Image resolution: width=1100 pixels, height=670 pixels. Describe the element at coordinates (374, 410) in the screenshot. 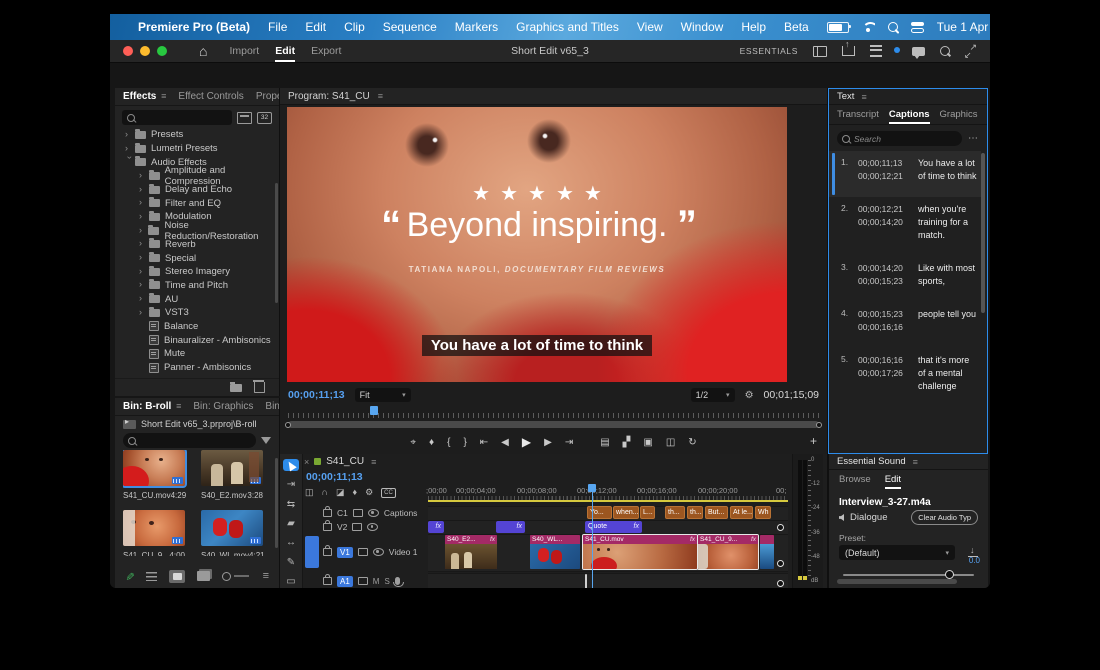

I see `program-playhead` at that location.